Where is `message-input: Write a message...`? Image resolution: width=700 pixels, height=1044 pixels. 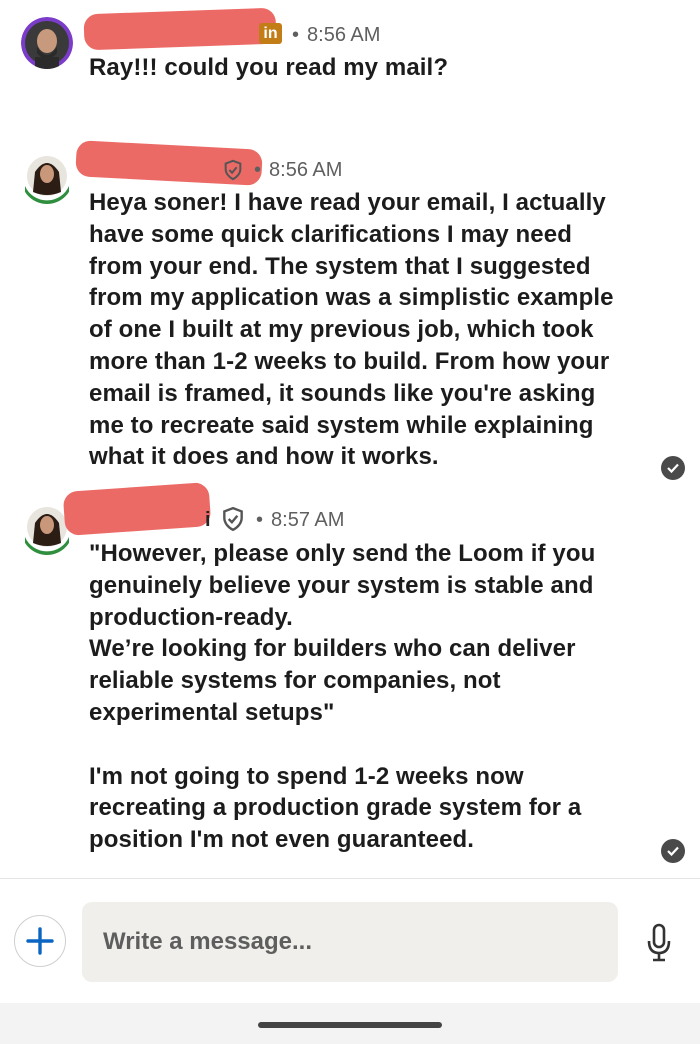 message-input: Write a message... is located at coordinates (350, 942).